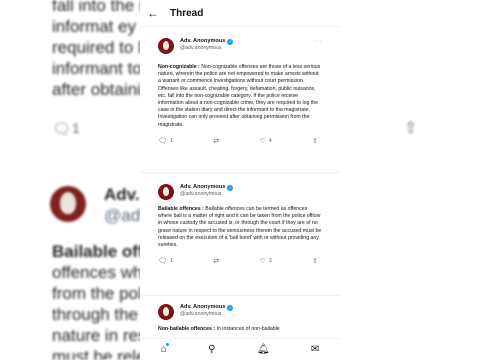  I want to click on like-count: 3, so click(270, 261).